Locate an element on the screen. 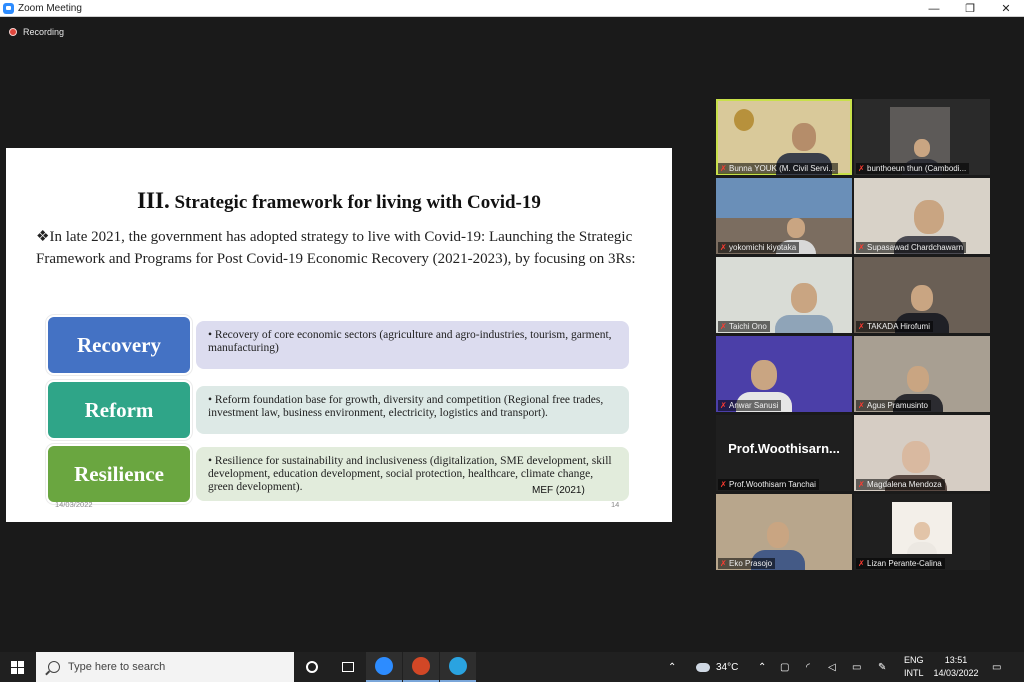 This screenshot has height=682, width=1024. taskbar-search-box: Type here to search is located at coordinates (165, 667).